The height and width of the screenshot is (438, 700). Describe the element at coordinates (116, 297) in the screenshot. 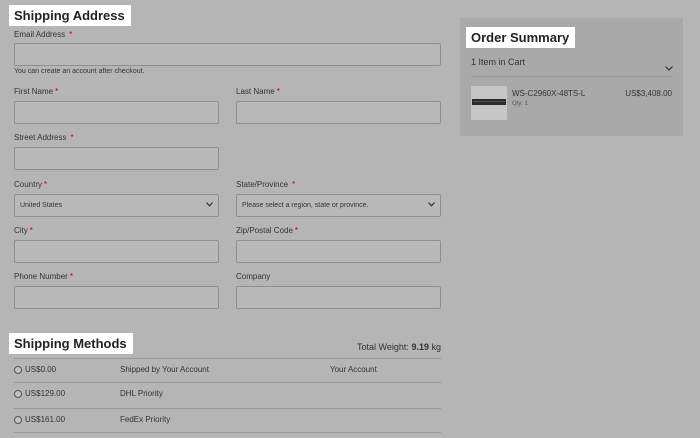

I see `phone-field` at that location.